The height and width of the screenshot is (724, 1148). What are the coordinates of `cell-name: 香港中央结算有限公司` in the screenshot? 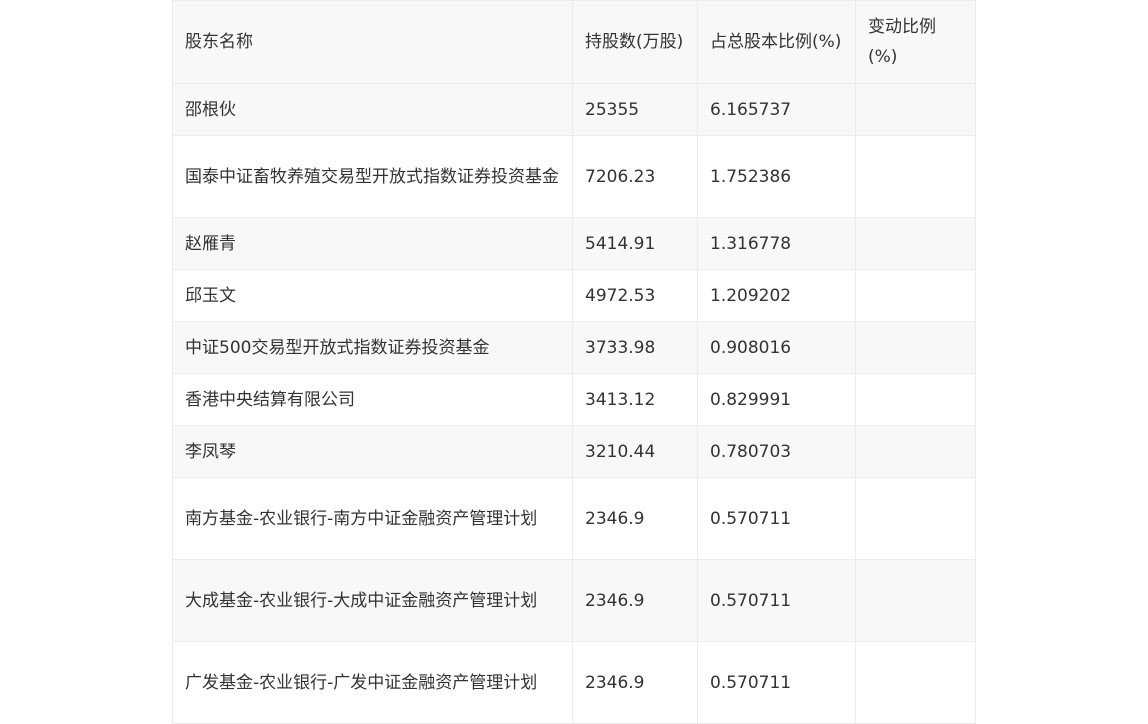 It's located at (372, 399).